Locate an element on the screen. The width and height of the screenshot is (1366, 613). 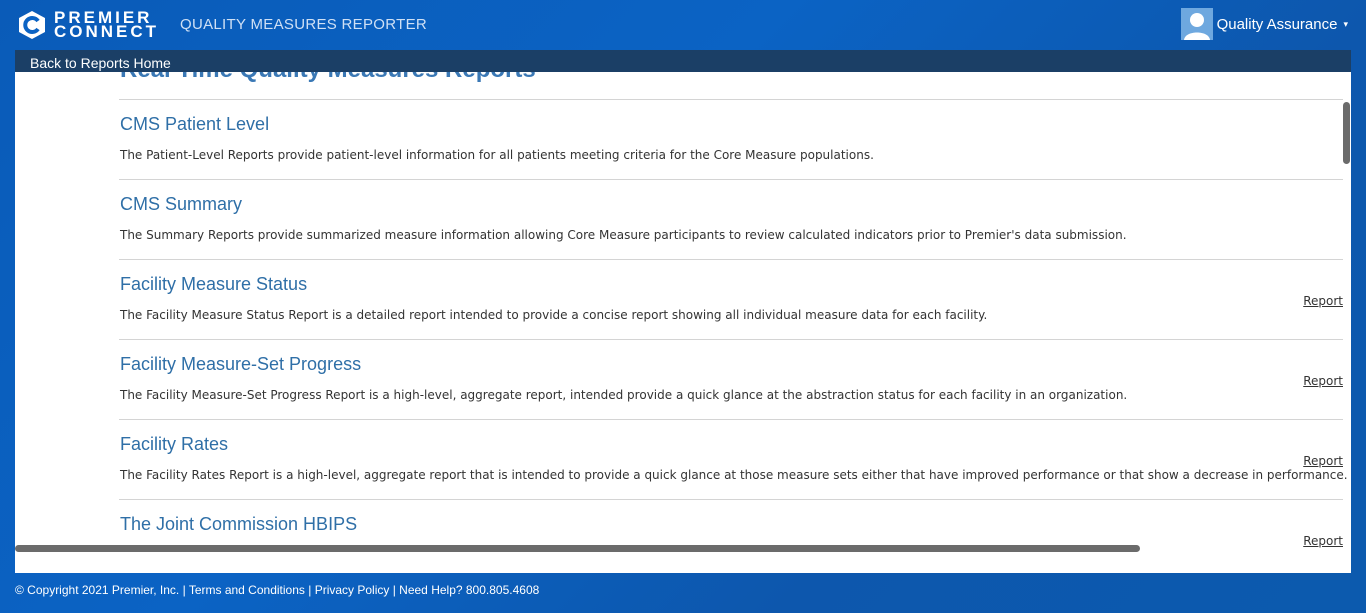
report-title-link: CMS Patient Level is located at coordinates (194, 124).